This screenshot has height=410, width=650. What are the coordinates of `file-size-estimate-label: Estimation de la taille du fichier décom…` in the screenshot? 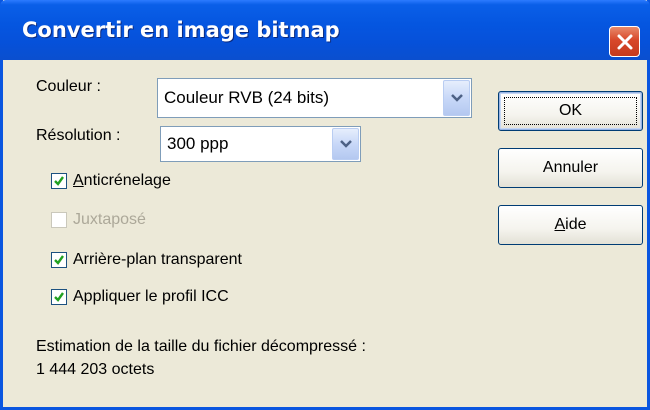 It's located at (201, 346).